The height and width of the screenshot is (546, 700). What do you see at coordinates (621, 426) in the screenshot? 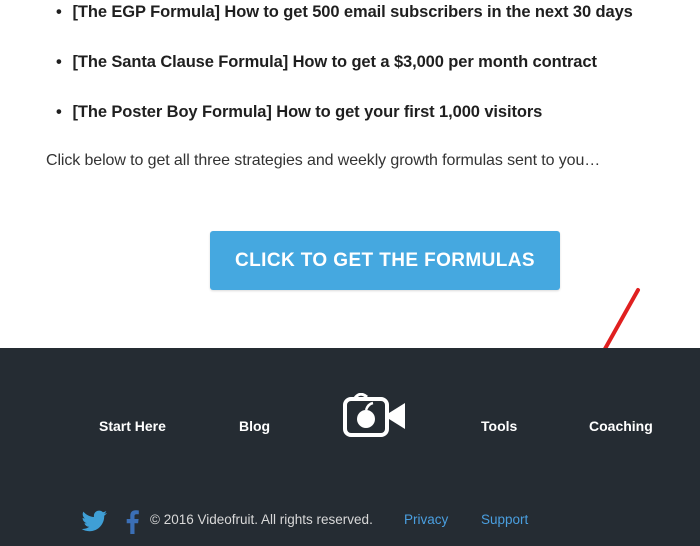
I see `footer-link-coaching: Coaching` at bounding box center [621, 426].